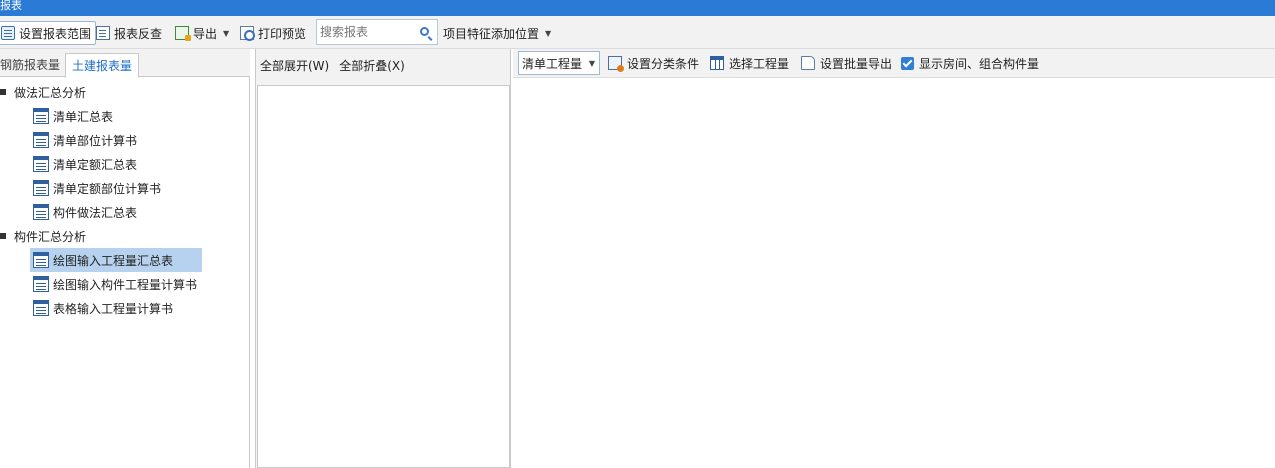 The image size is (1275, 468). Describe the element at coordinates (50, 236) in the screenshot. I see `tree-group-label: 构件汇总分析` at that location.